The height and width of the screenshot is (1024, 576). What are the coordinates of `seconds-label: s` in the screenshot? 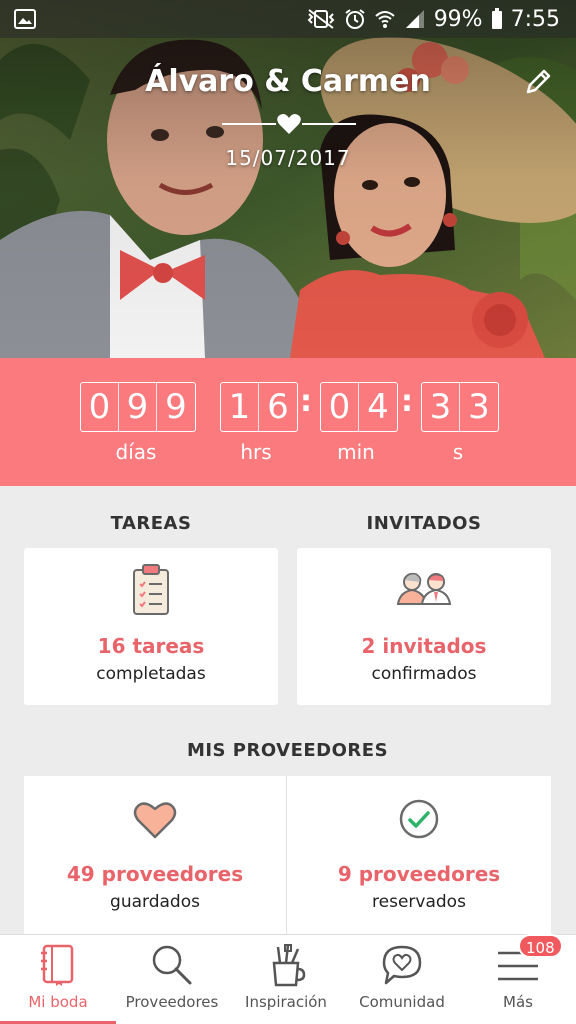 It's located at (458, 452).